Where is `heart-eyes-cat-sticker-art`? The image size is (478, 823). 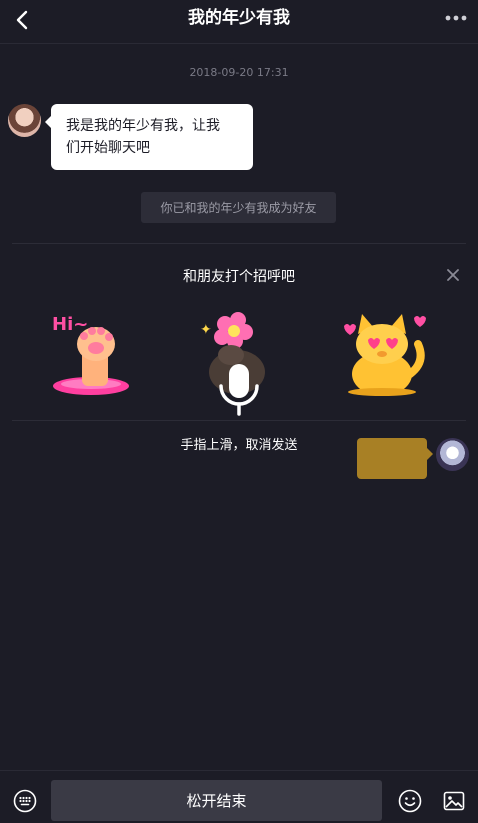
heart-eyes-cat-sticker-art is located at coordinates (385, 355).